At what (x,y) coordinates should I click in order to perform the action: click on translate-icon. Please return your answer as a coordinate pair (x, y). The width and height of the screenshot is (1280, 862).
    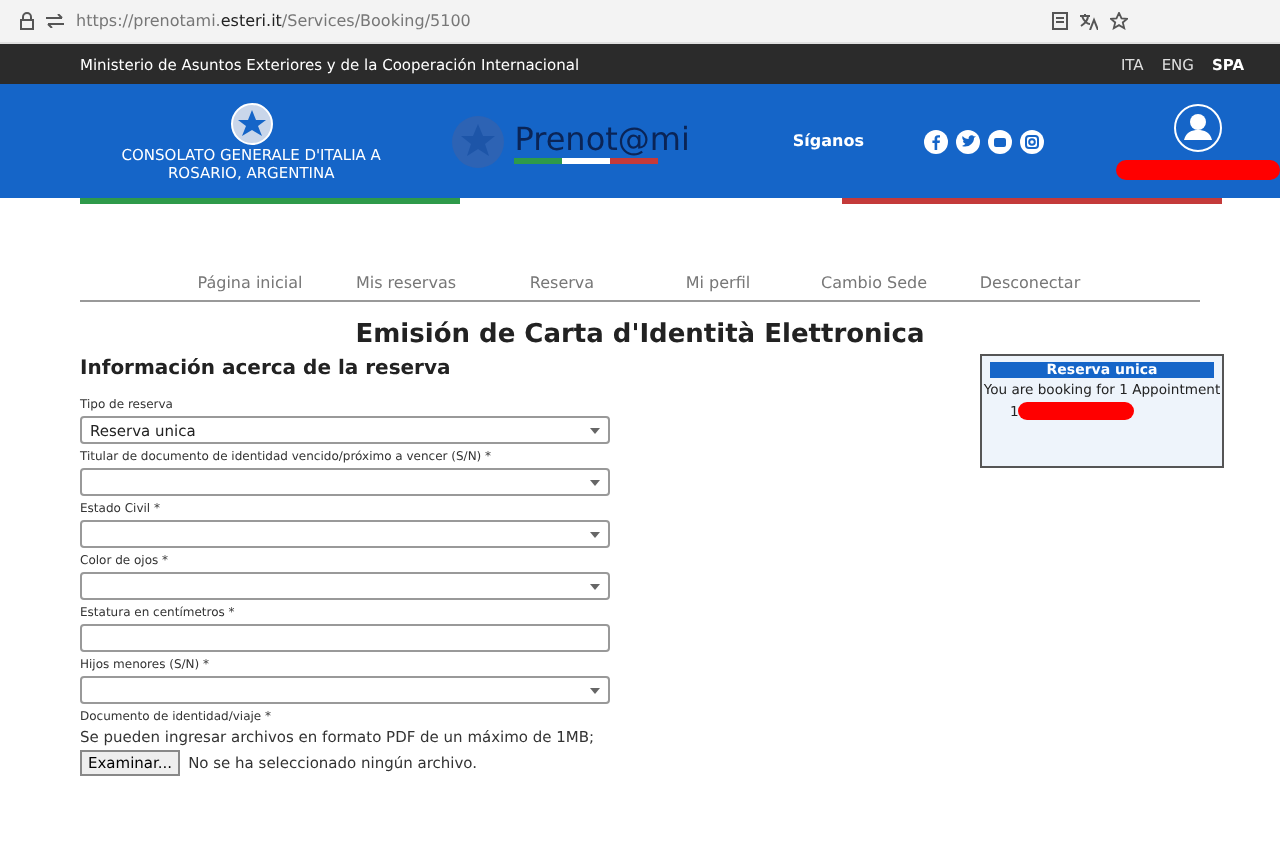
    Looking at the image, I should click on (1089, 21).